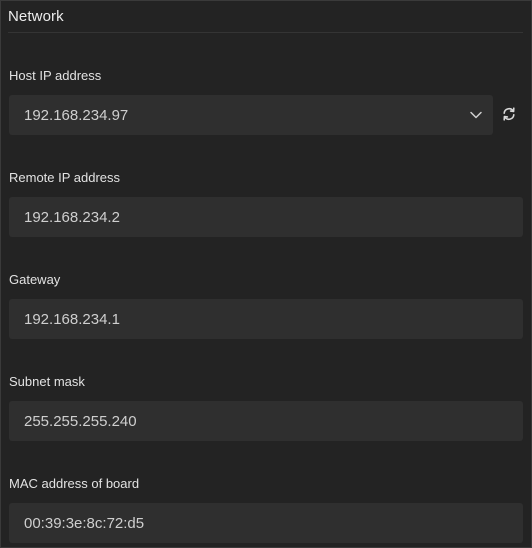 This screenshot has height=548, width=532. I want to click on chevron-down-icon, so click(476, 115).